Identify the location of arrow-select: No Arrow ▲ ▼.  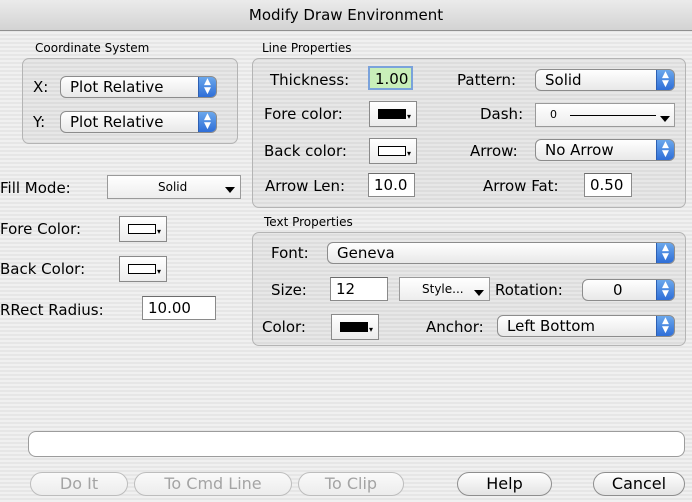
(605, 150).